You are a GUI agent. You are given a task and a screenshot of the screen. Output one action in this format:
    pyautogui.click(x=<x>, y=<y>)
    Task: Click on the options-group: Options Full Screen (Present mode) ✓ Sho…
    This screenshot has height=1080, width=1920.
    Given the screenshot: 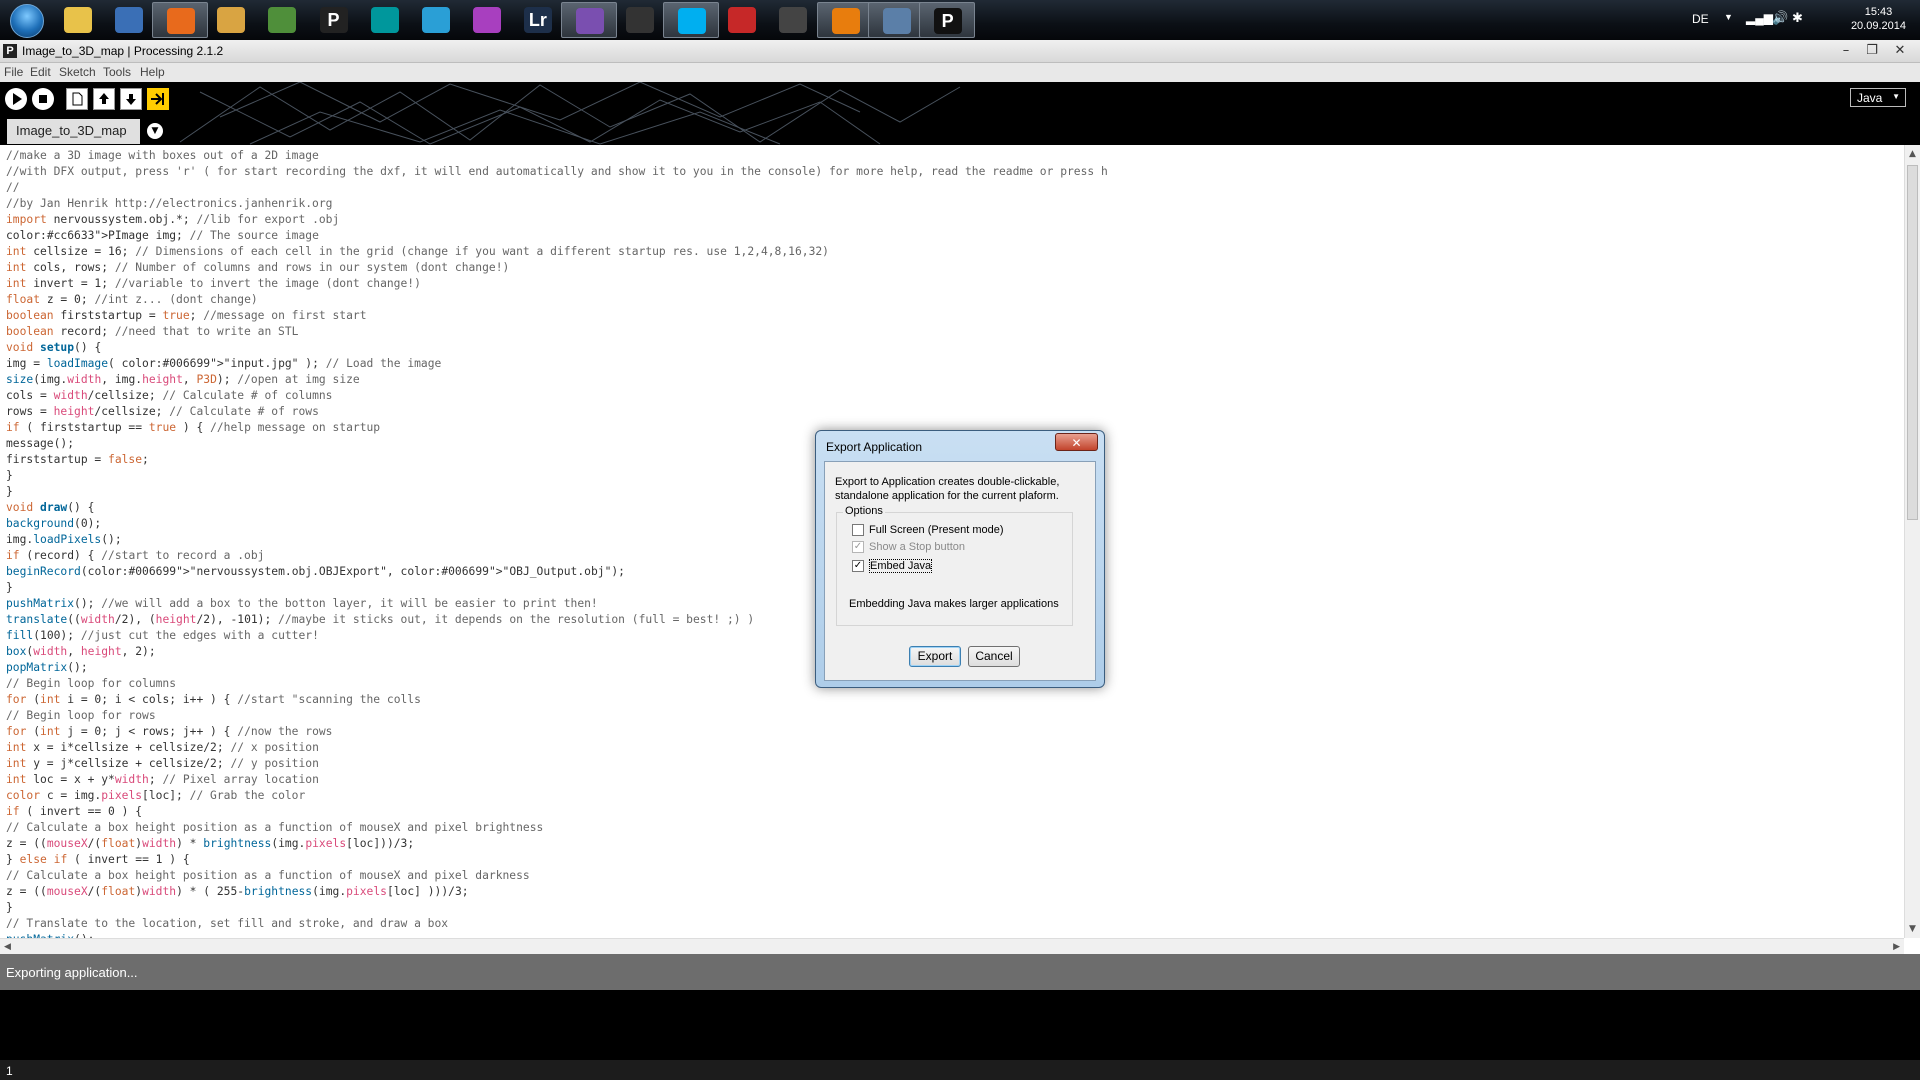 What is the action you would take?
    pyautogui.click(x=954, y=565)
    